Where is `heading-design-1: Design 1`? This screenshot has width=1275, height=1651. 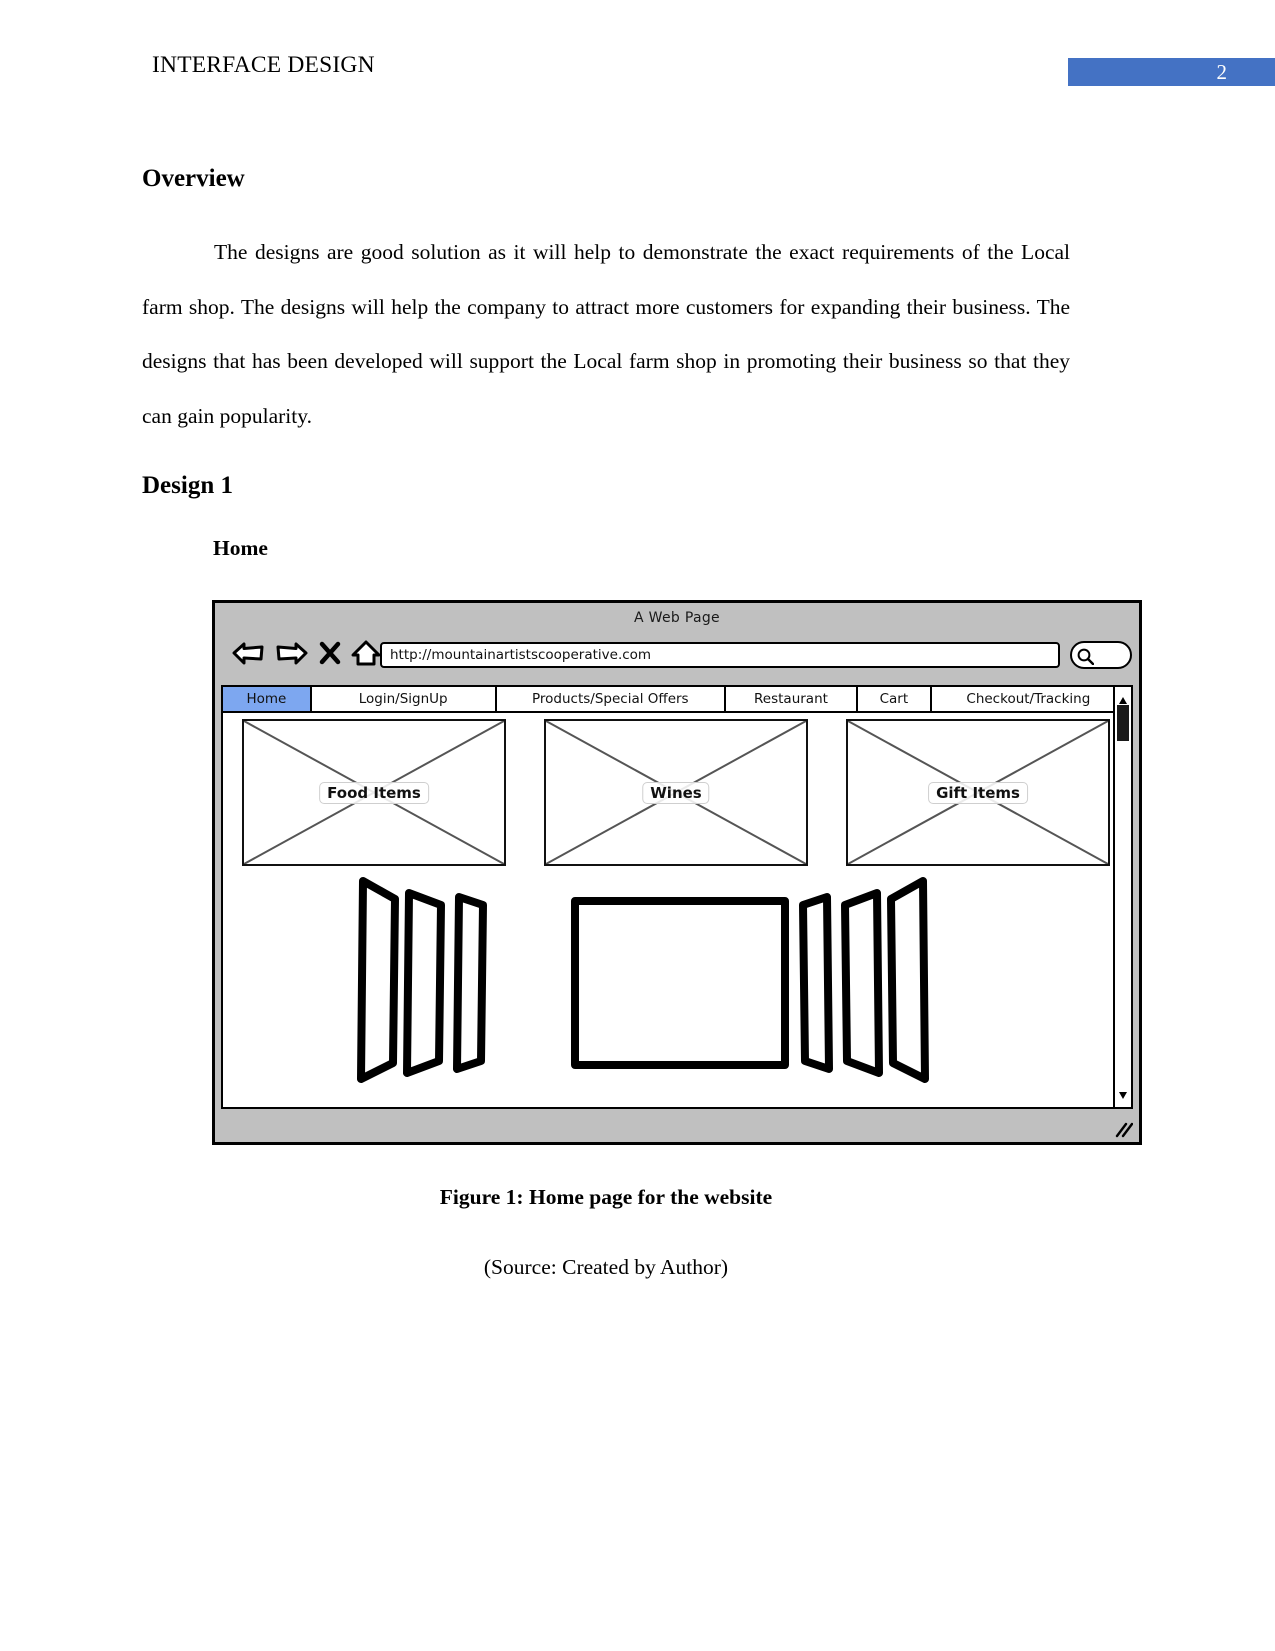 heading-design-1: Design 1 is located at coordinates (187, 485).